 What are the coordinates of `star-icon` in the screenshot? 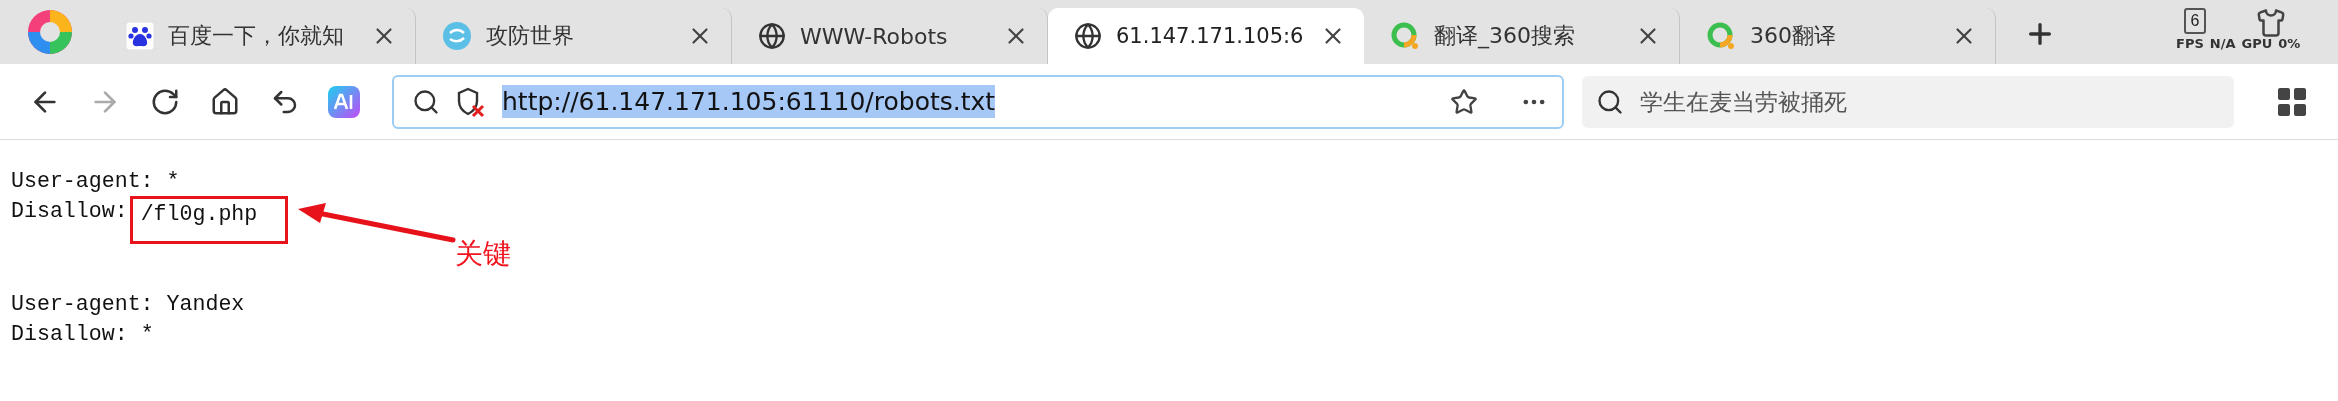 It's located at (1464, 101).